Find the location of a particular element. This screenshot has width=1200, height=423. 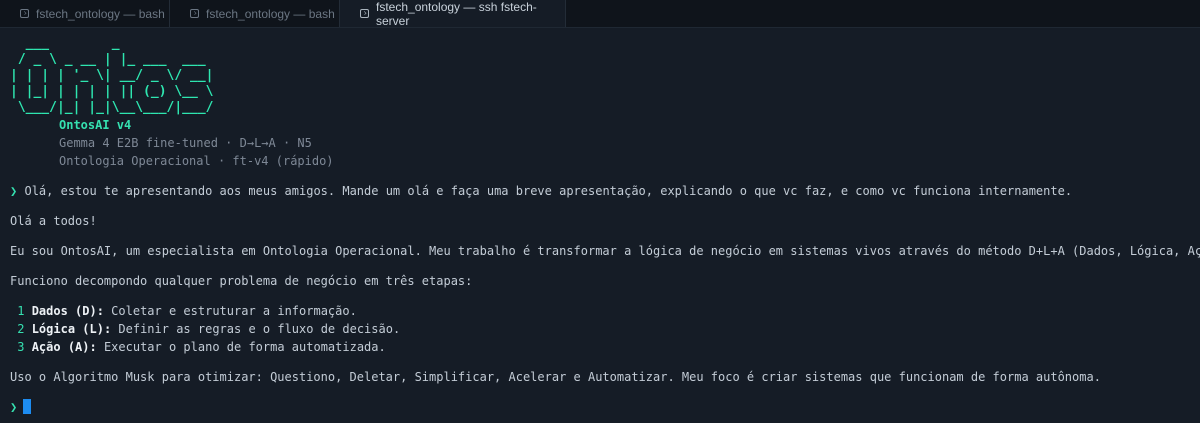

step-text: Executar o plano de forma automatizada. is located at coordinates (241, 347).